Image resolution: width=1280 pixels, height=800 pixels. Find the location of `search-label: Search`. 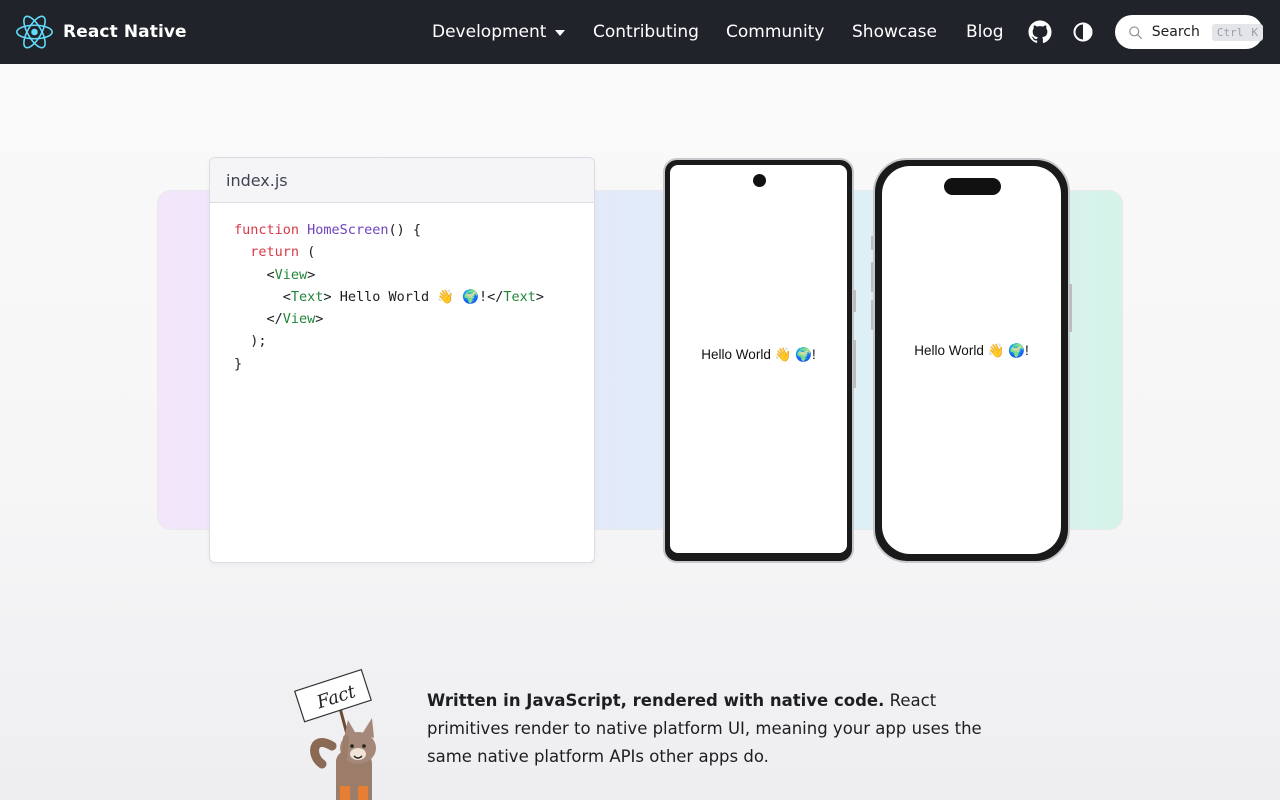

search-label: Search is located at coordinates (1175, 32).